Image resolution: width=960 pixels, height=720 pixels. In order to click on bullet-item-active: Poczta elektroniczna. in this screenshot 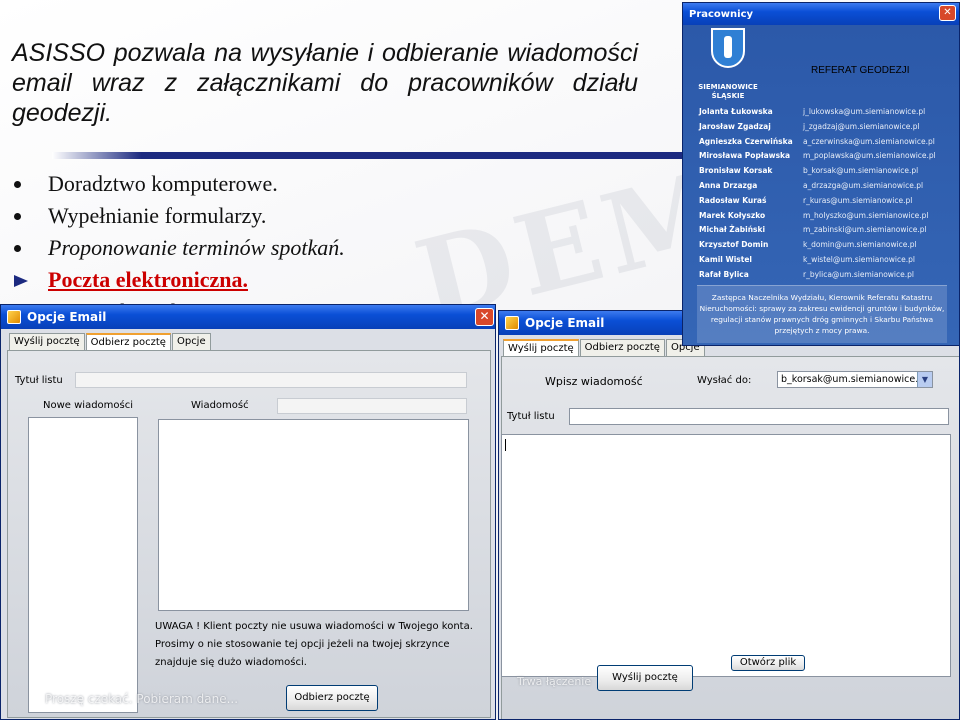, I will do `click(179, 280)`.